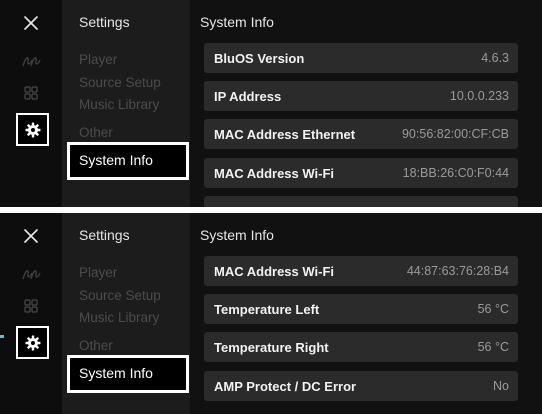 The image size is (542, 414). What do you see at coordinates (361, 173) in the screenshot?
I see `info-row: MAC Address Wi-Fi 18:BB:26:C0:F0:44` at bounding box center [361, 173].